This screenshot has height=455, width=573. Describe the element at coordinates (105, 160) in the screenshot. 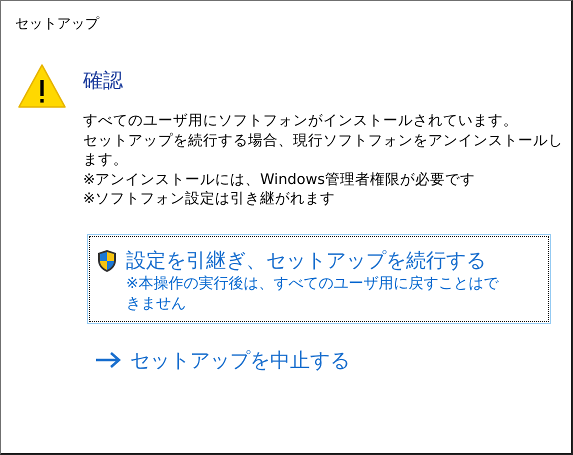

I see `message-text: ます。` at that location.